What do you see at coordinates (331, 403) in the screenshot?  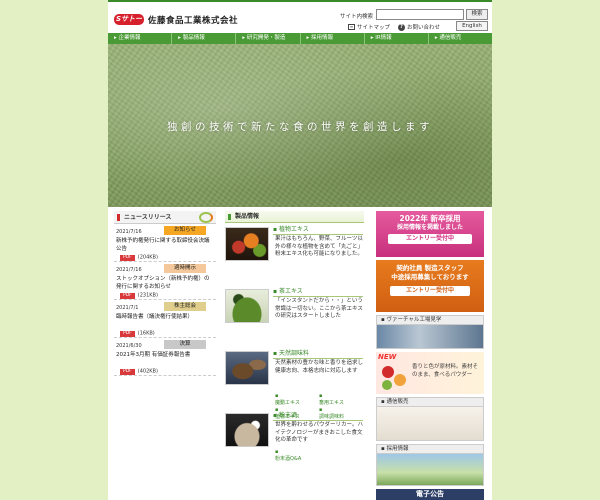 I see `sub-link-label: 畜用エキス` at bounding box center [331, 403].